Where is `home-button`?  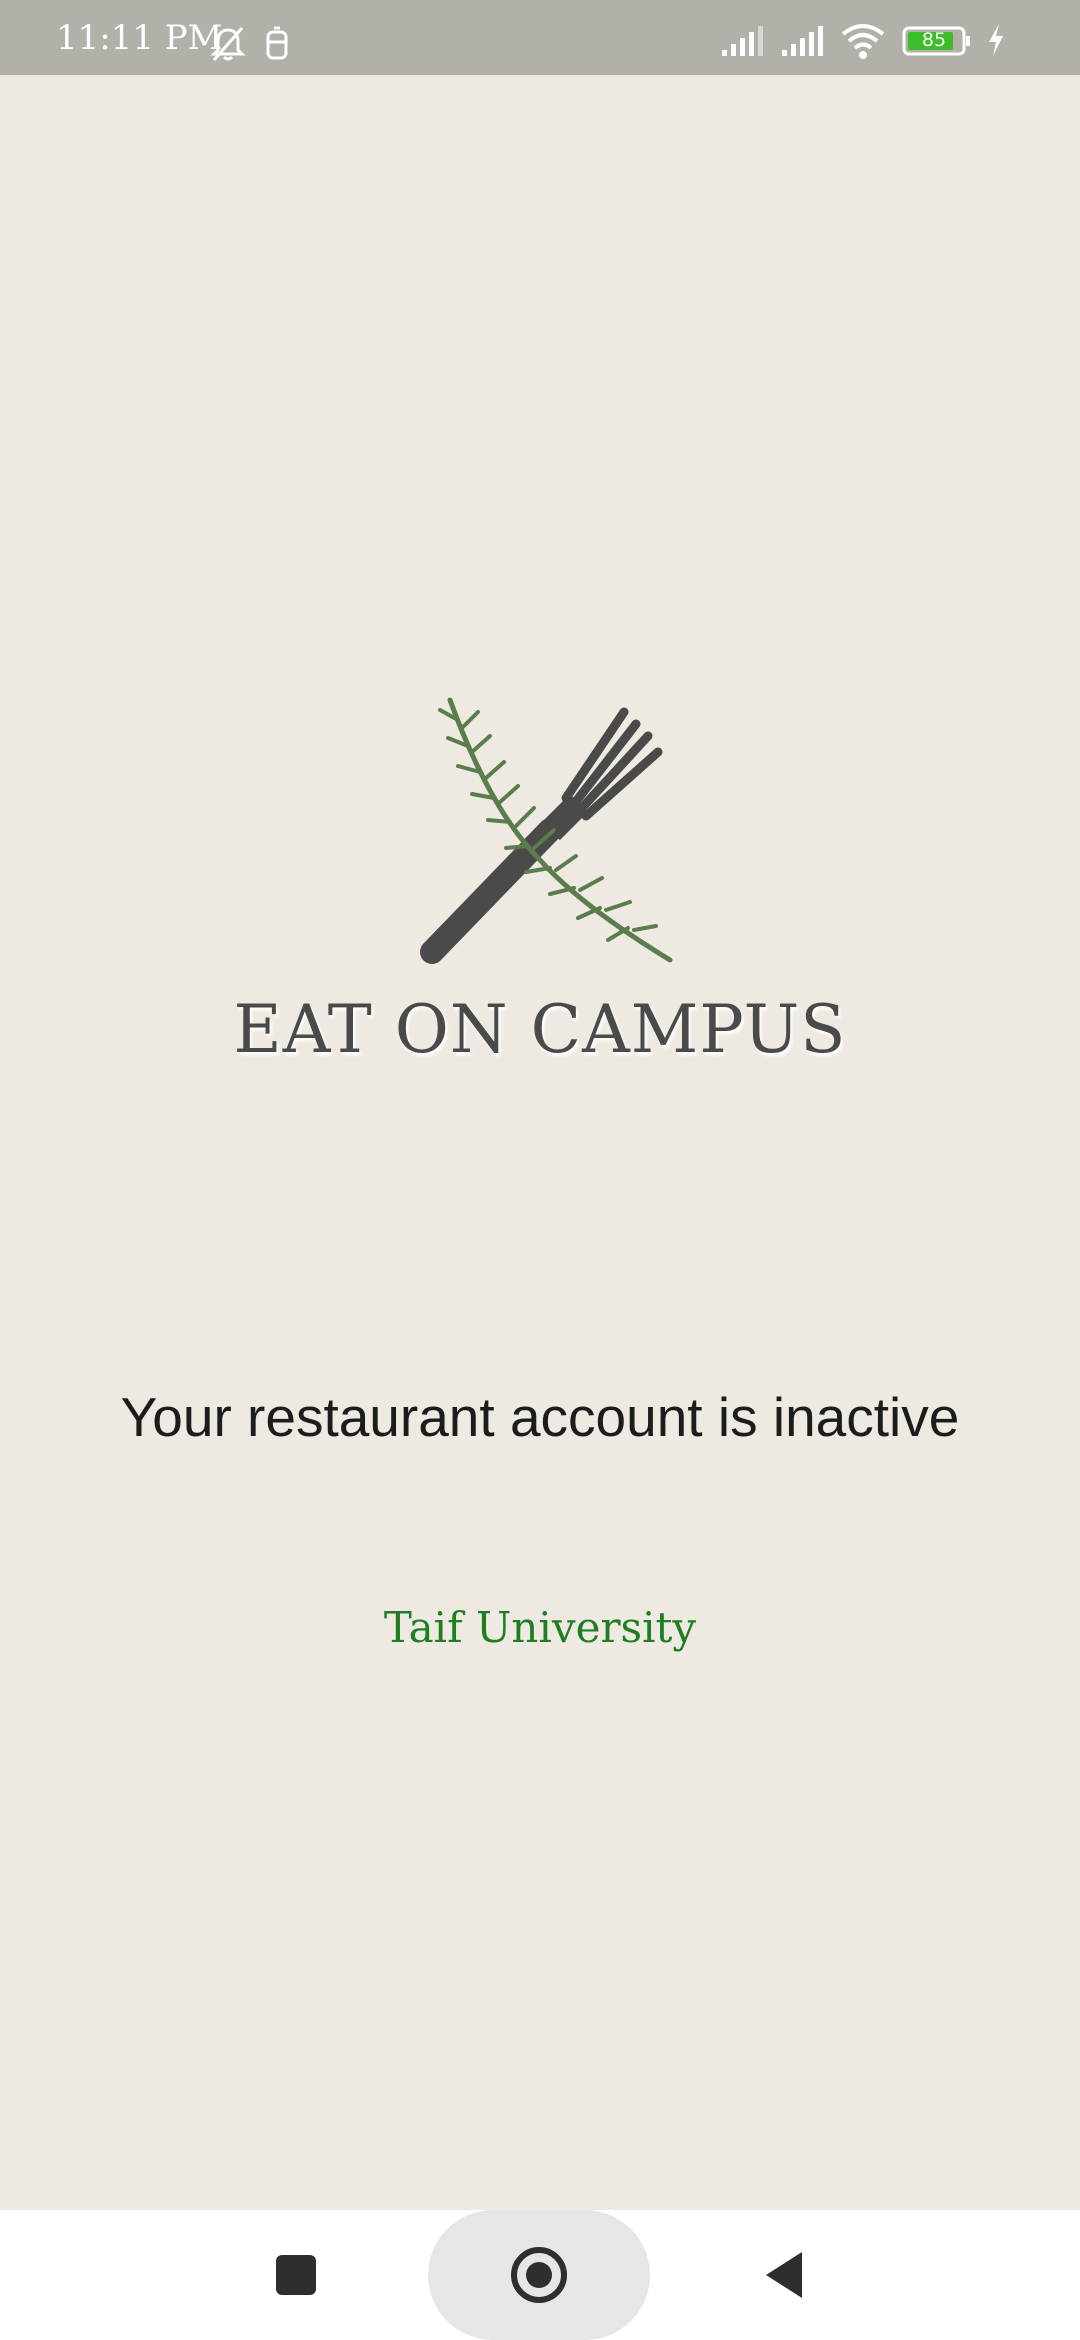
home-button is located at coordinates (539, 2275).